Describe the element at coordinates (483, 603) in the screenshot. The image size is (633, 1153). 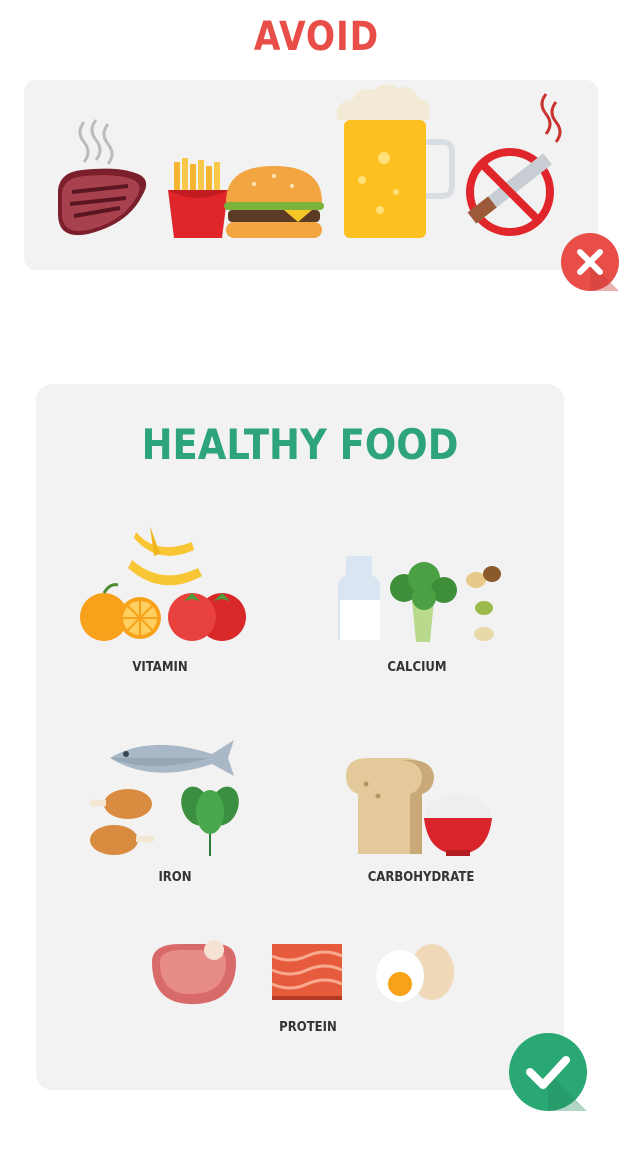
I see `nuts-icon` at that location.